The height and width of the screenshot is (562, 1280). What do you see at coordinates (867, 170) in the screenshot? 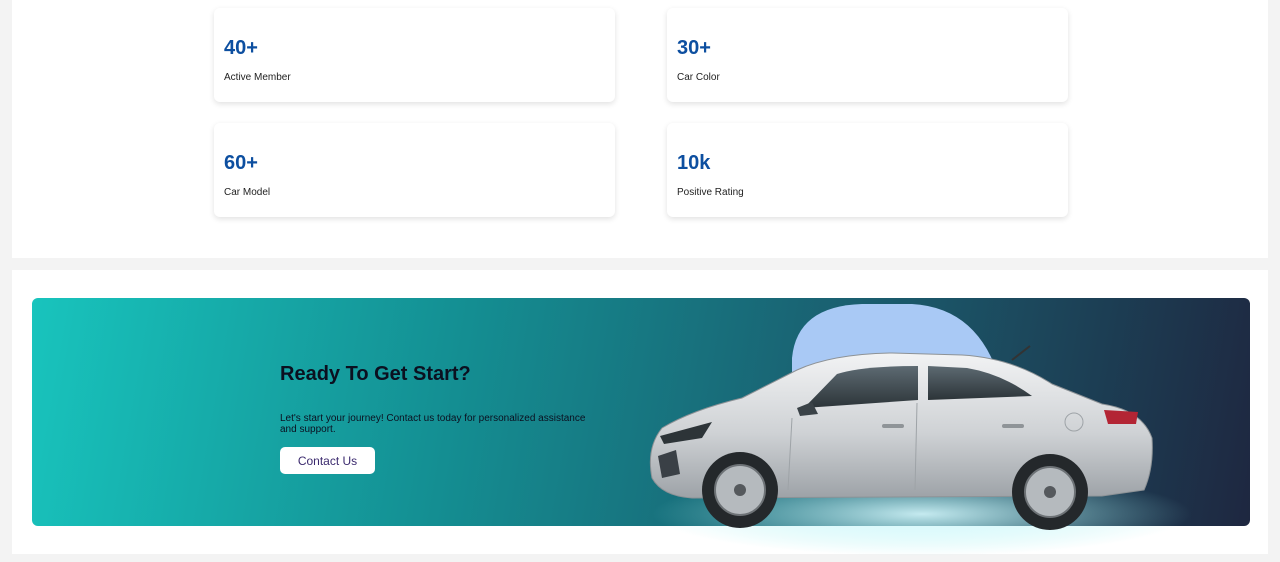
I see `stat-card-positive-rating: 10k Positive Rating` at bounding box center [867, 170].